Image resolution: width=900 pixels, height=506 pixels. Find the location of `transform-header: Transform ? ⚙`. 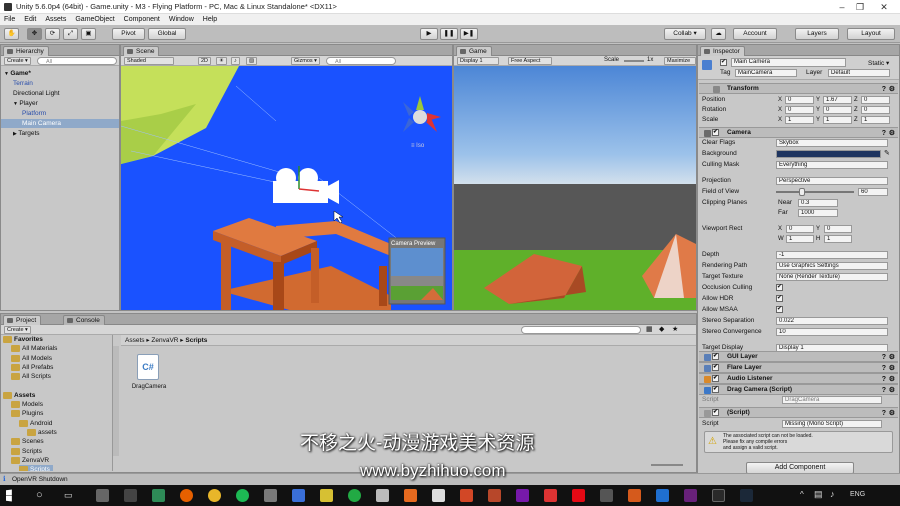

transform-header: Transform ? ⚙ is located at coordinates (798, 88).